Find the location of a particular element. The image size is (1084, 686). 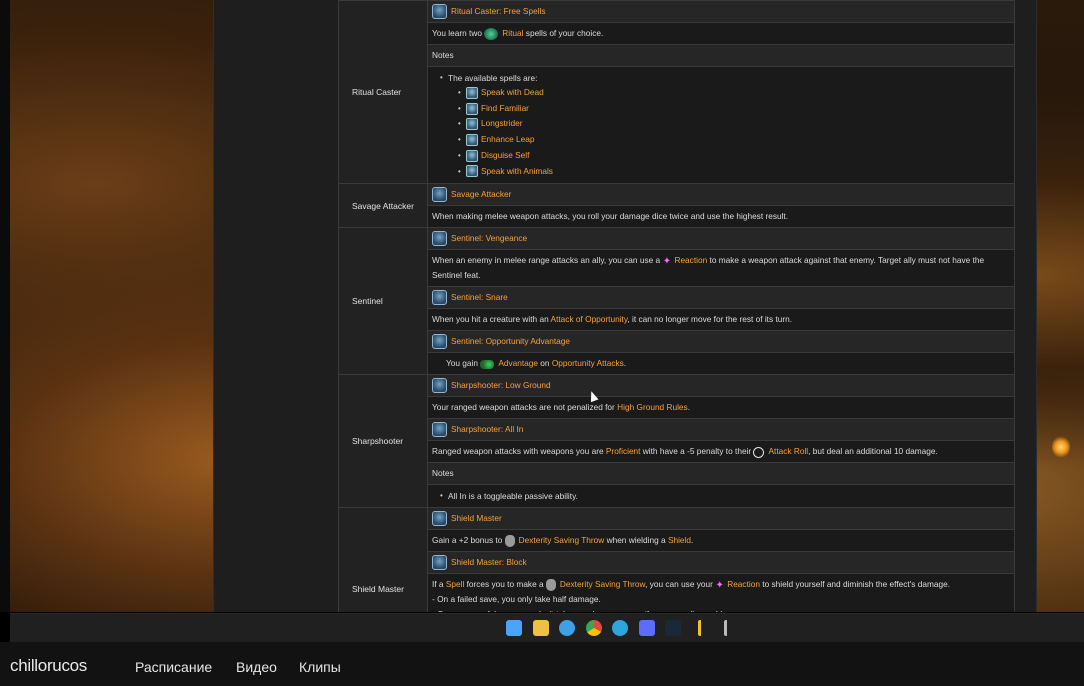

feat-name: Sharpshooter is located at coordinates (383, 441).